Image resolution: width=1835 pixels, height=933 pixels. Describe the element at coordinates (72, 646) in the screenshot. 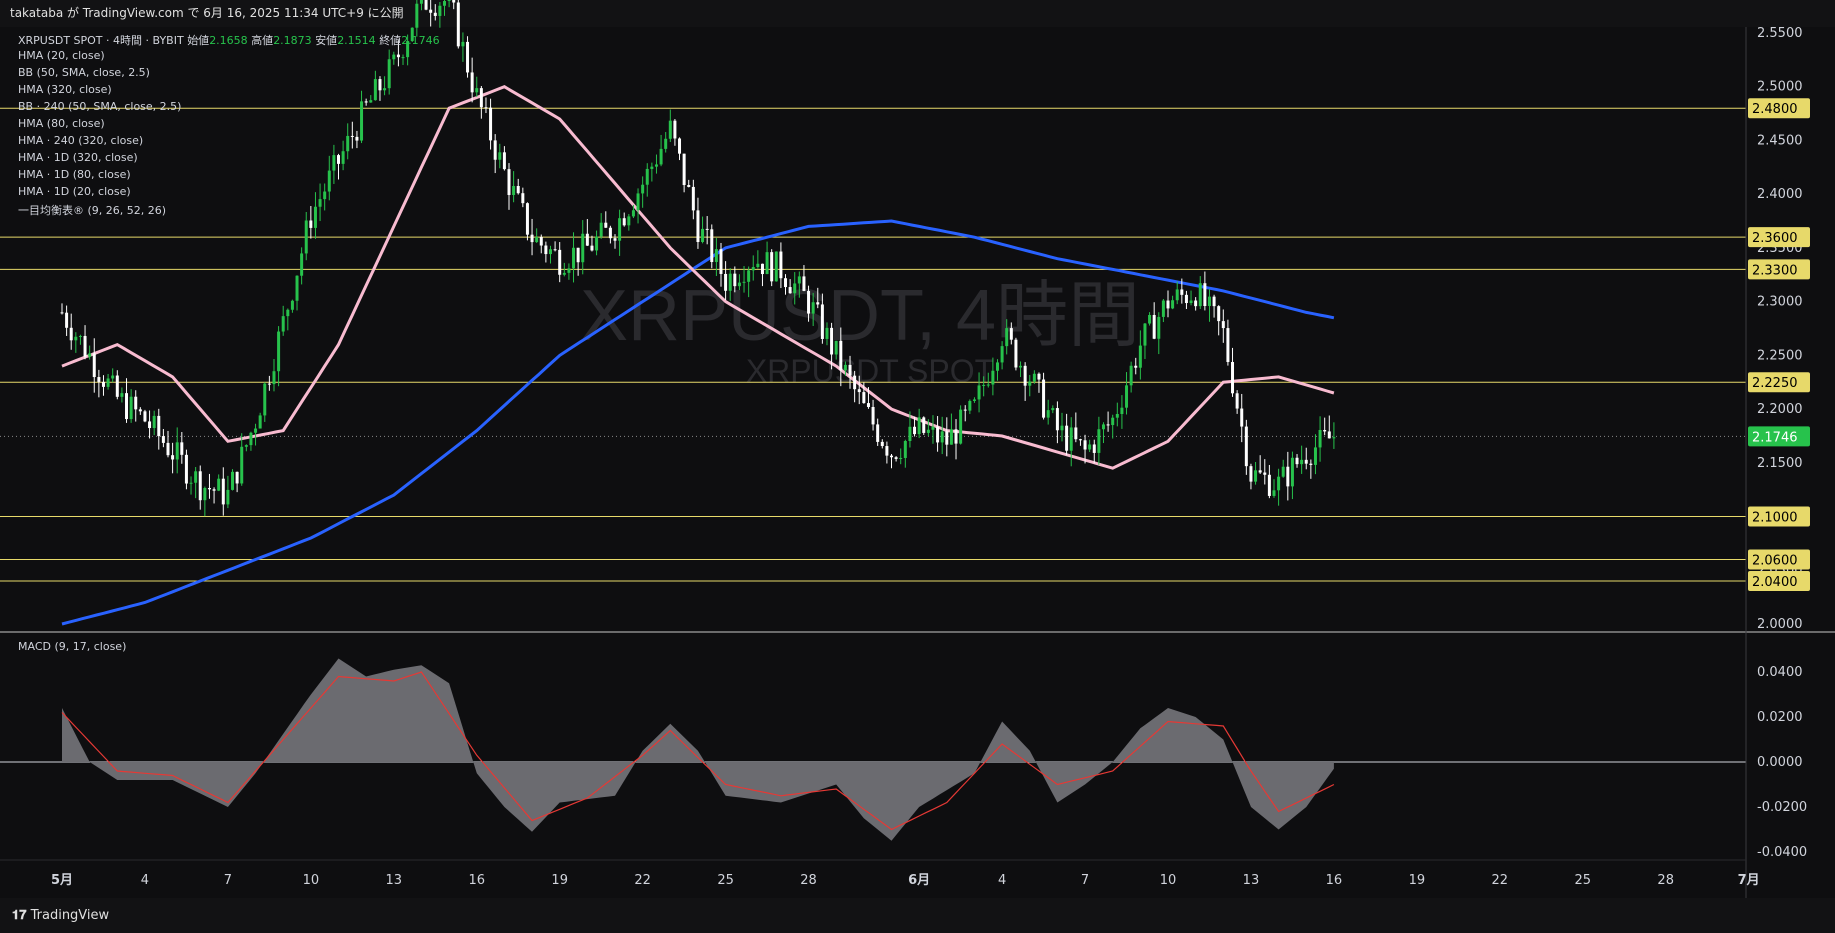

I see `macd-legend: MACD (9, 17, close)` at that location.